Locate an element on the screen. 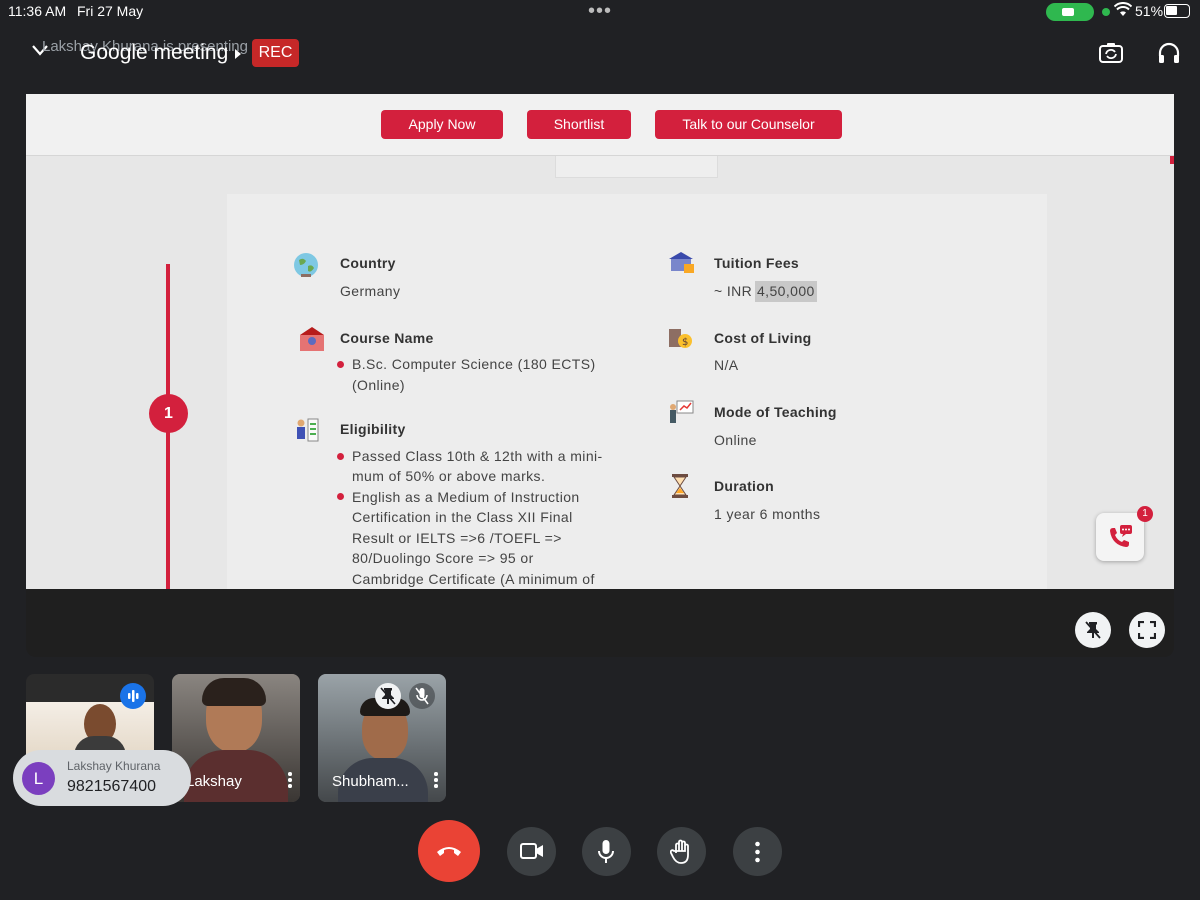 Image resolution: width=1200 pixels, height=900 pixels. teaching-presenter-icon is located at coordinates (682, 411).